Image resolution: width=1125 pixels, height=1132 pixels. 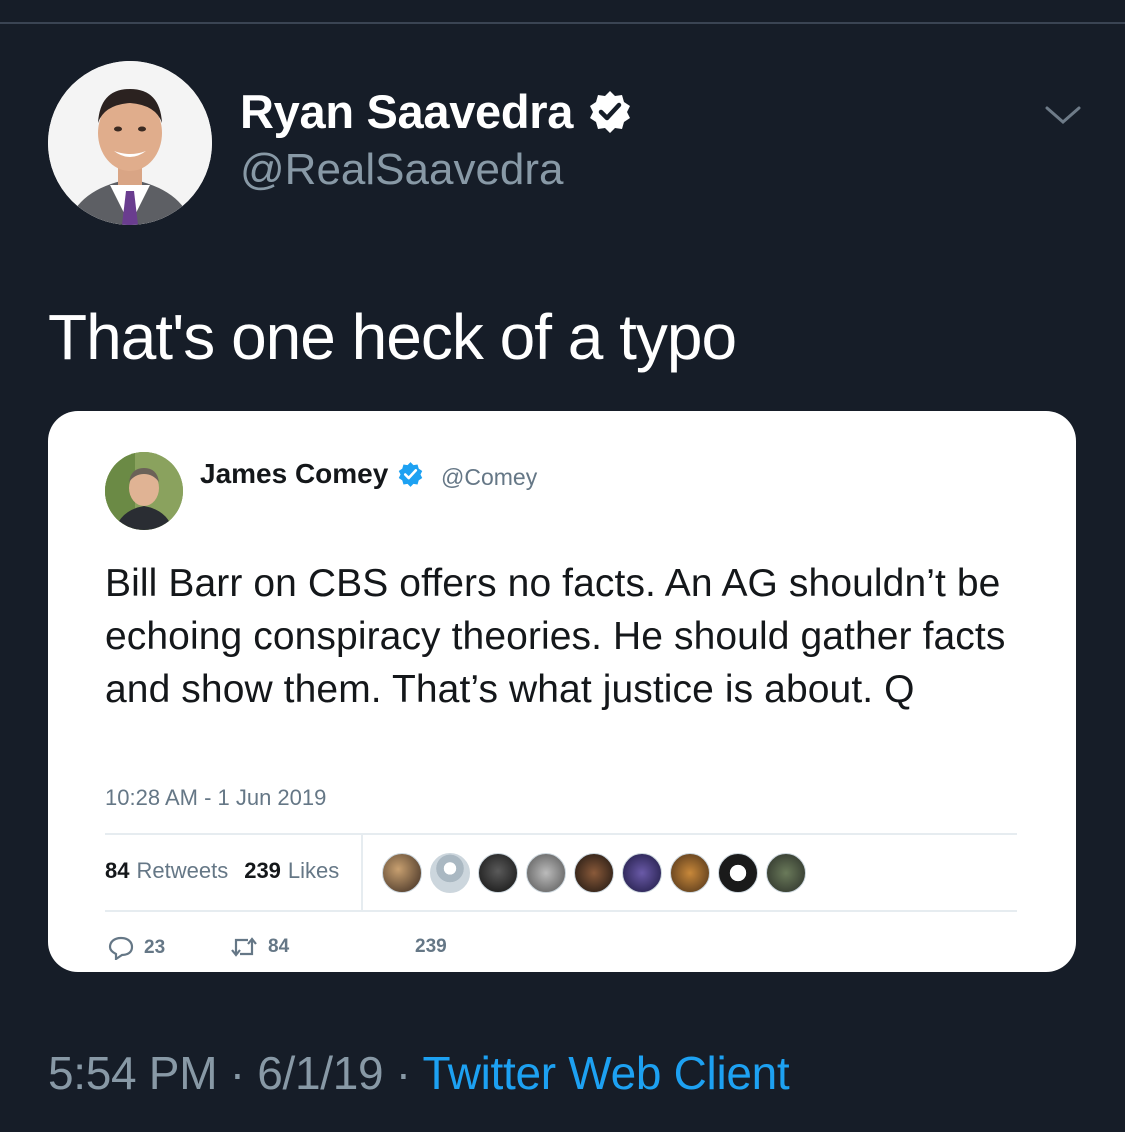 I want to click on like-action: 239, so click(x=431, y=947).